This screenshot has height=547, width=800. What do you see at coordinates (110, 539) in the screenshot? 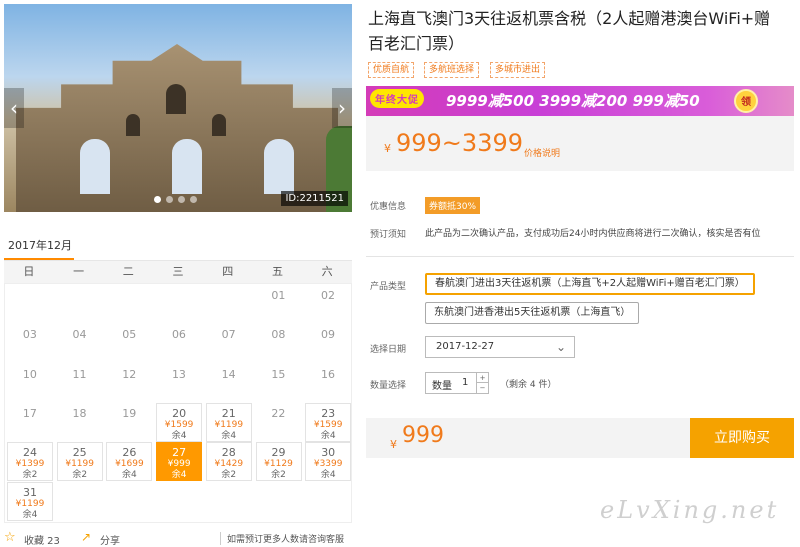
I see `share-button: 分享` at bounding box center [110, 539].